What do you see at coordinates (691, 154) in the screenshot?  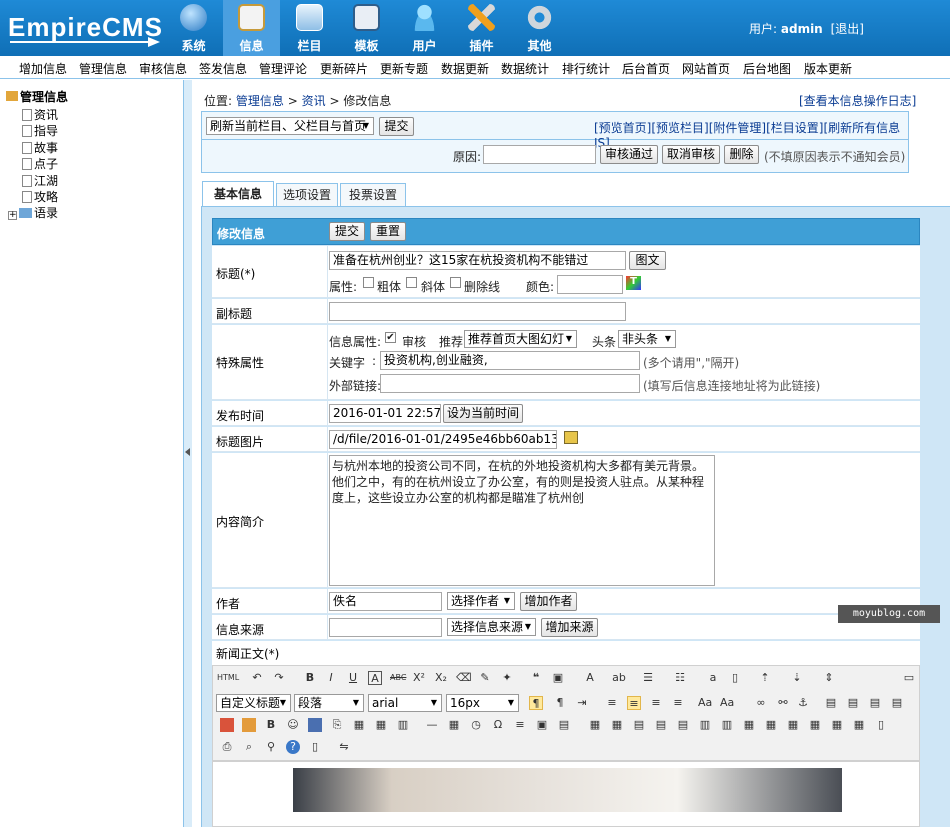 I see `cancel-approve-button: 取消审核` at bounding box center [691, 154].